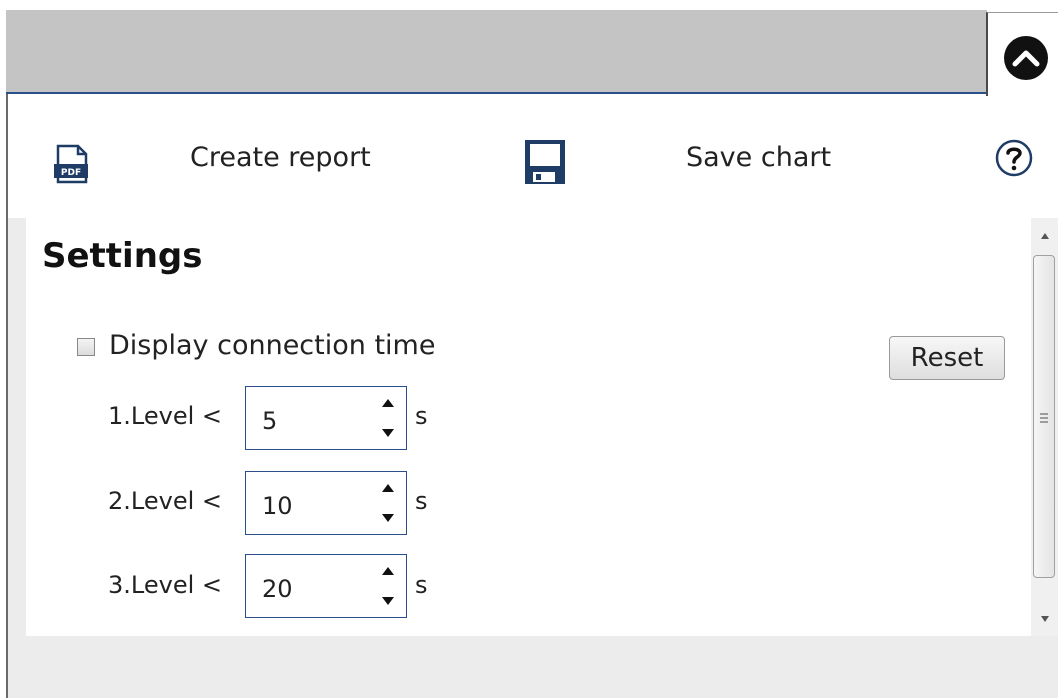 This screenshot has height=698, width=1058. I want to click on panel-bottom-gutter, so click(533, 667).